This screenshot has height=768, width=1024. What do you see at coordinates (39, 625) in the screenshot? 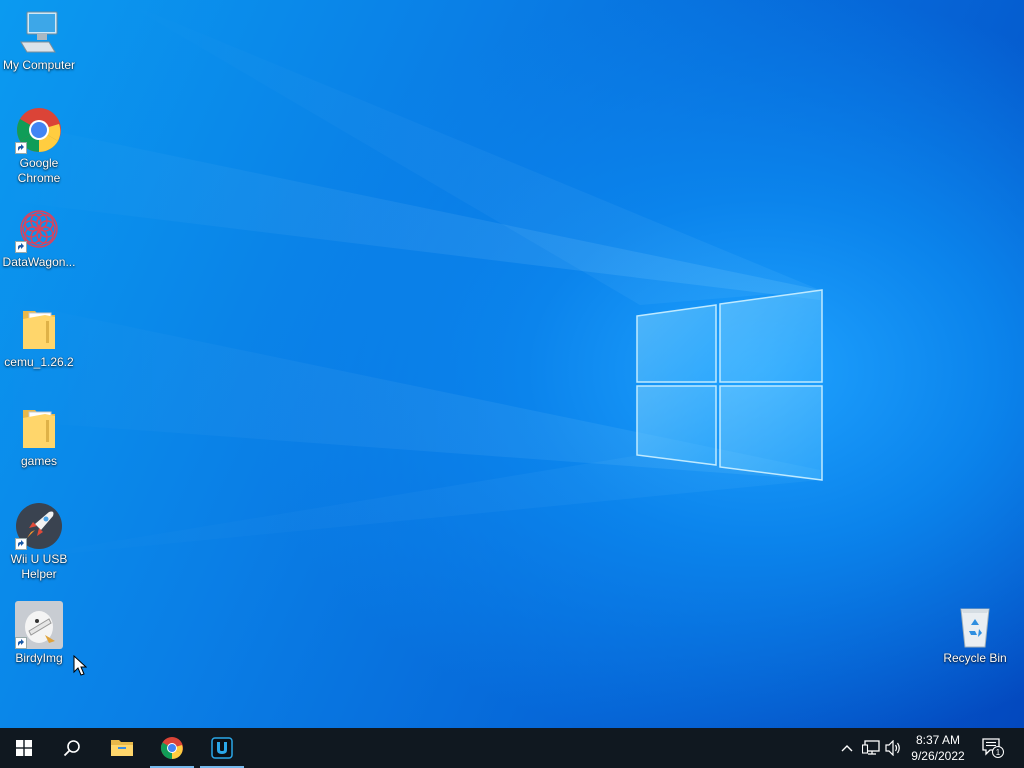
I see `birdyimg-icon` at bounding box center [39, 625].